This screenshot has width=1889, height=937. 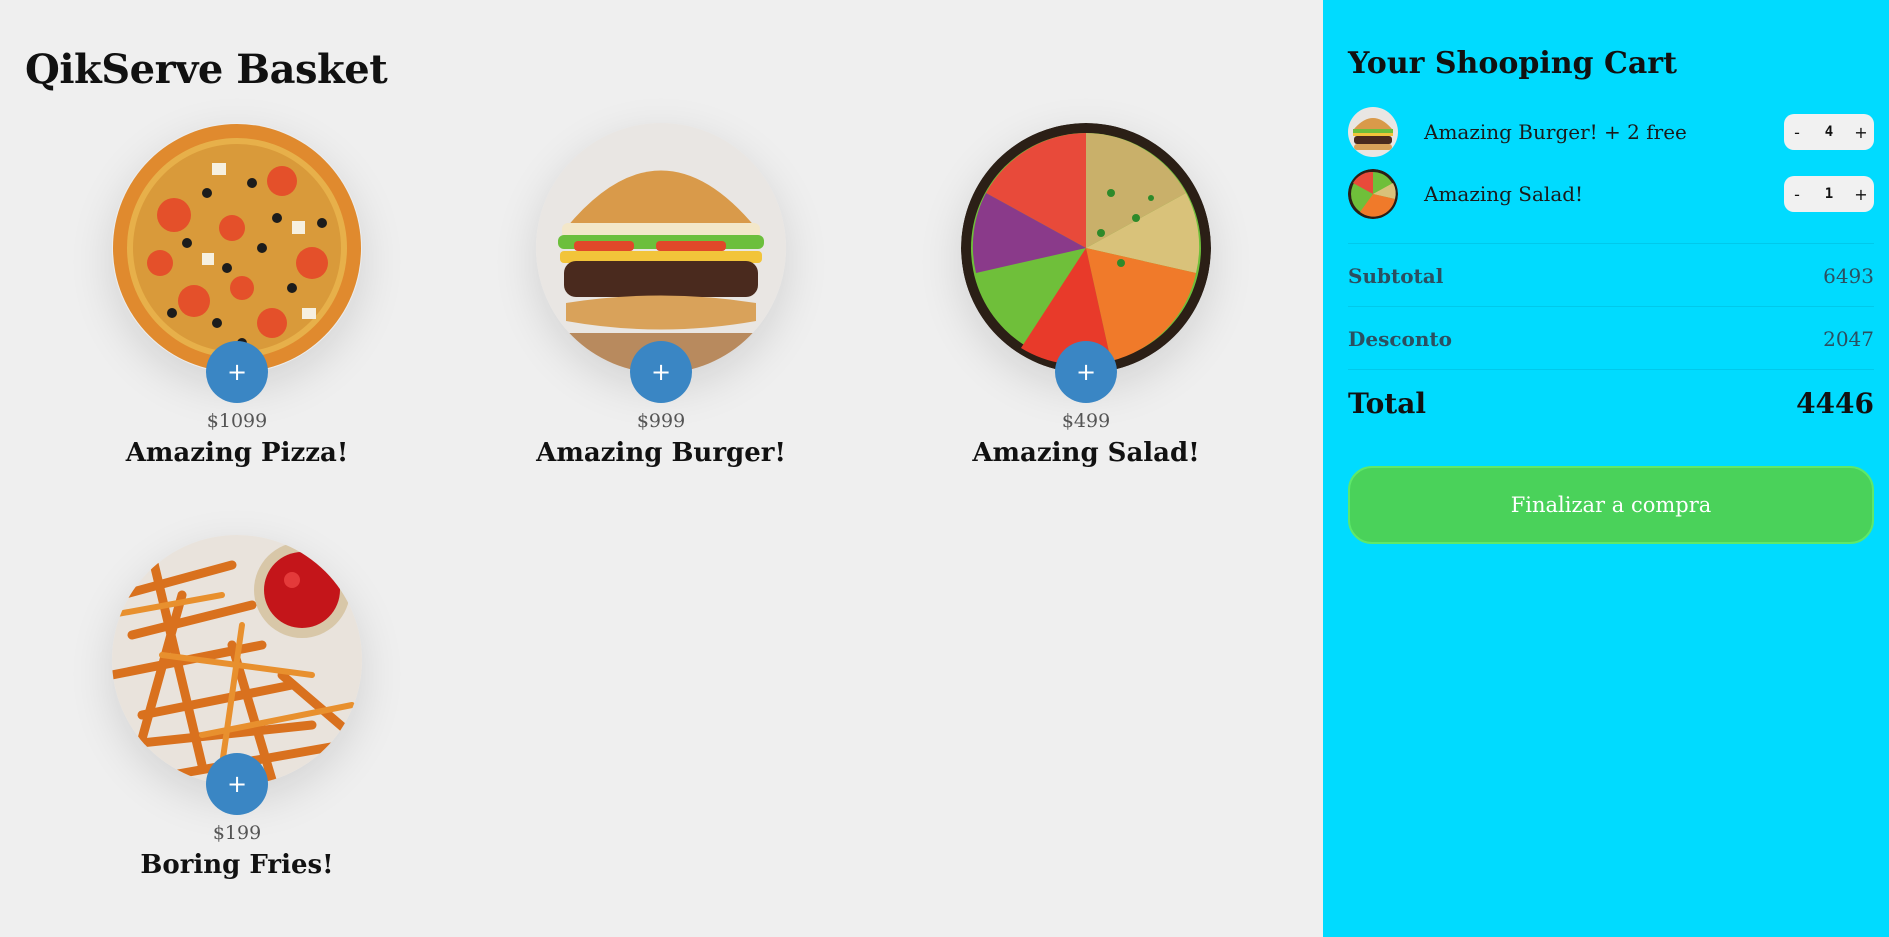 I want to click on product-price: $1099, so click(x=237, y=421).